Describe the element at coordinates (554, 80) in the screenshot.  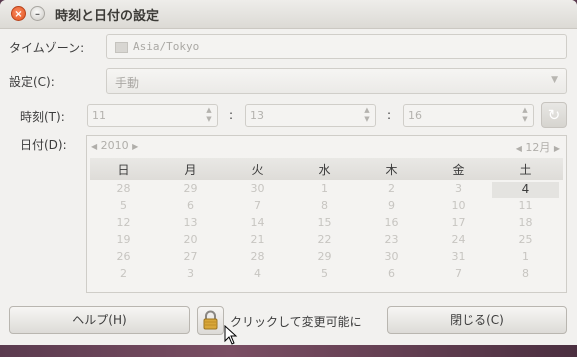
I see `chevron-down-icon: ▼` at that location.